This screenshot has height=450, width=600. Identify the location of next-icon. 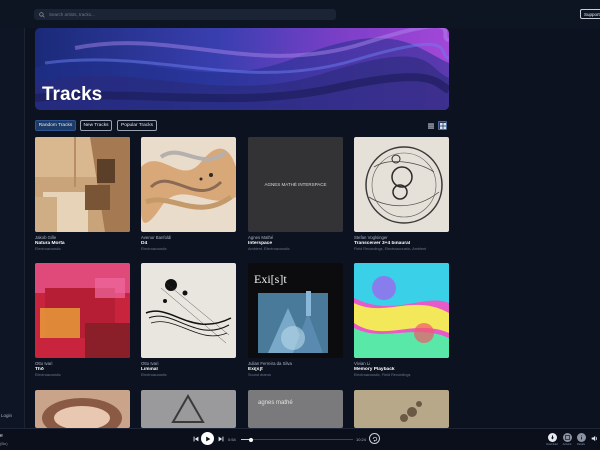
(221, 439).